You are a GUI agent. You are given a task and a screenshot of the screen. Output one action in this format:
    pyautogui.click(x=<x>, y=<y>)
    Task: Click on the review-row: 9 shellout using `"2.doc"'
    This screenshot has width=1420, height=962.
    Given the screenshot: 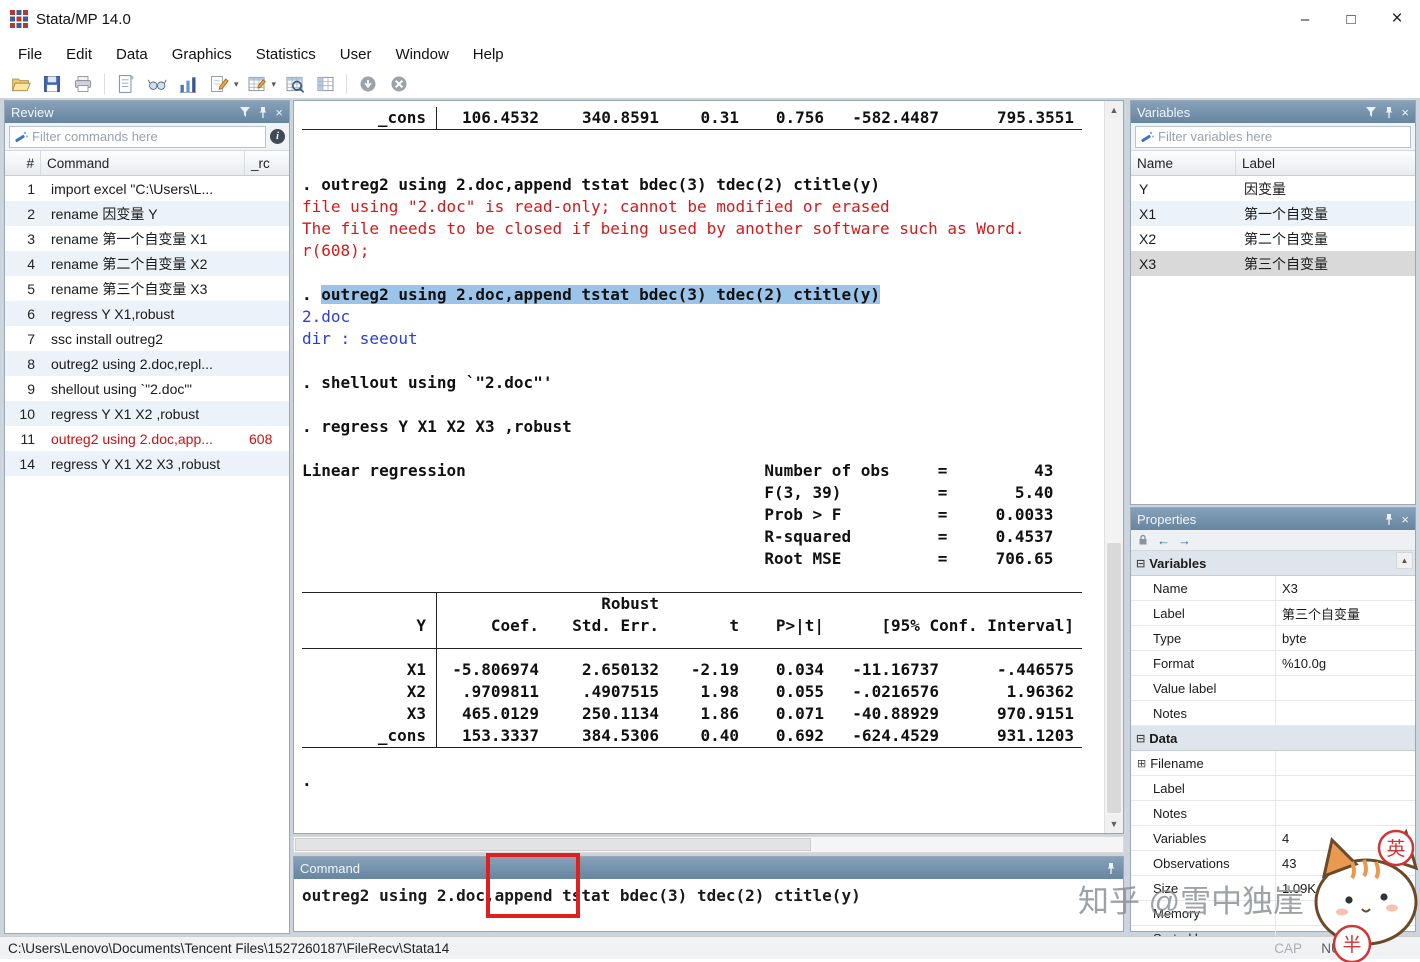 What is the action you would take?
    pyautogui.click(x=147, y=388)
    